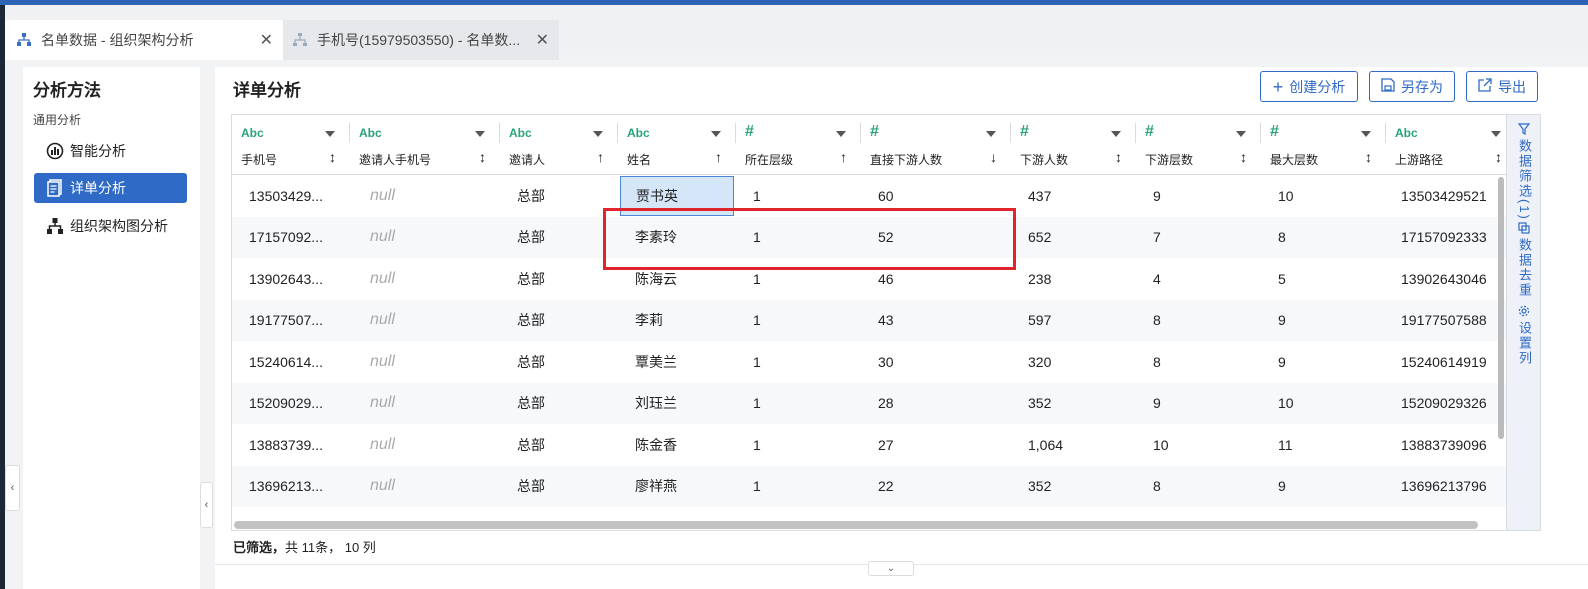  I want to click on column-header: Abc 邀请人手机号 ↕, so click(425, 145).